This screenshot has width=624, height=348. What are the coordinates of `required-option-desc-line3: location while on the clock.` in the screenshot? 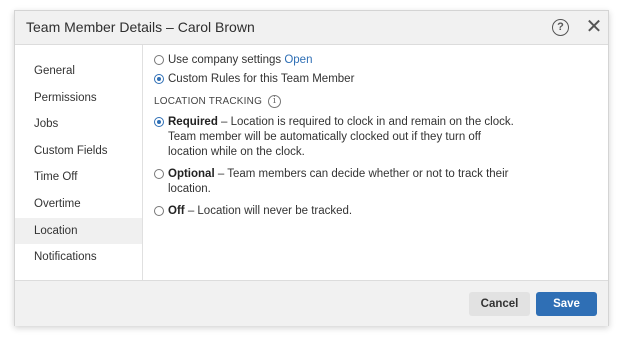 It's located at (236, 152).